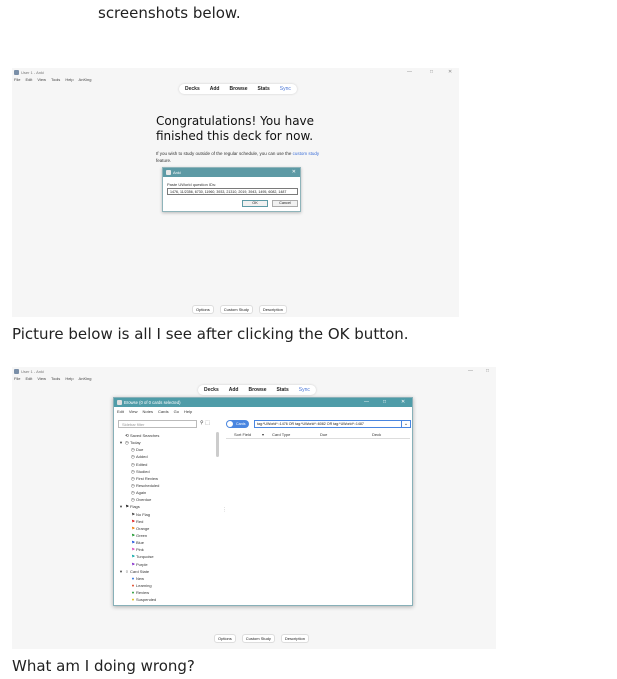 This screenshot has width=617, height=679. What do you see at coordinates (166, 521) in the screenshot?
I see `sidebar-item: ⚑Red` at bounding box center [166, 521].